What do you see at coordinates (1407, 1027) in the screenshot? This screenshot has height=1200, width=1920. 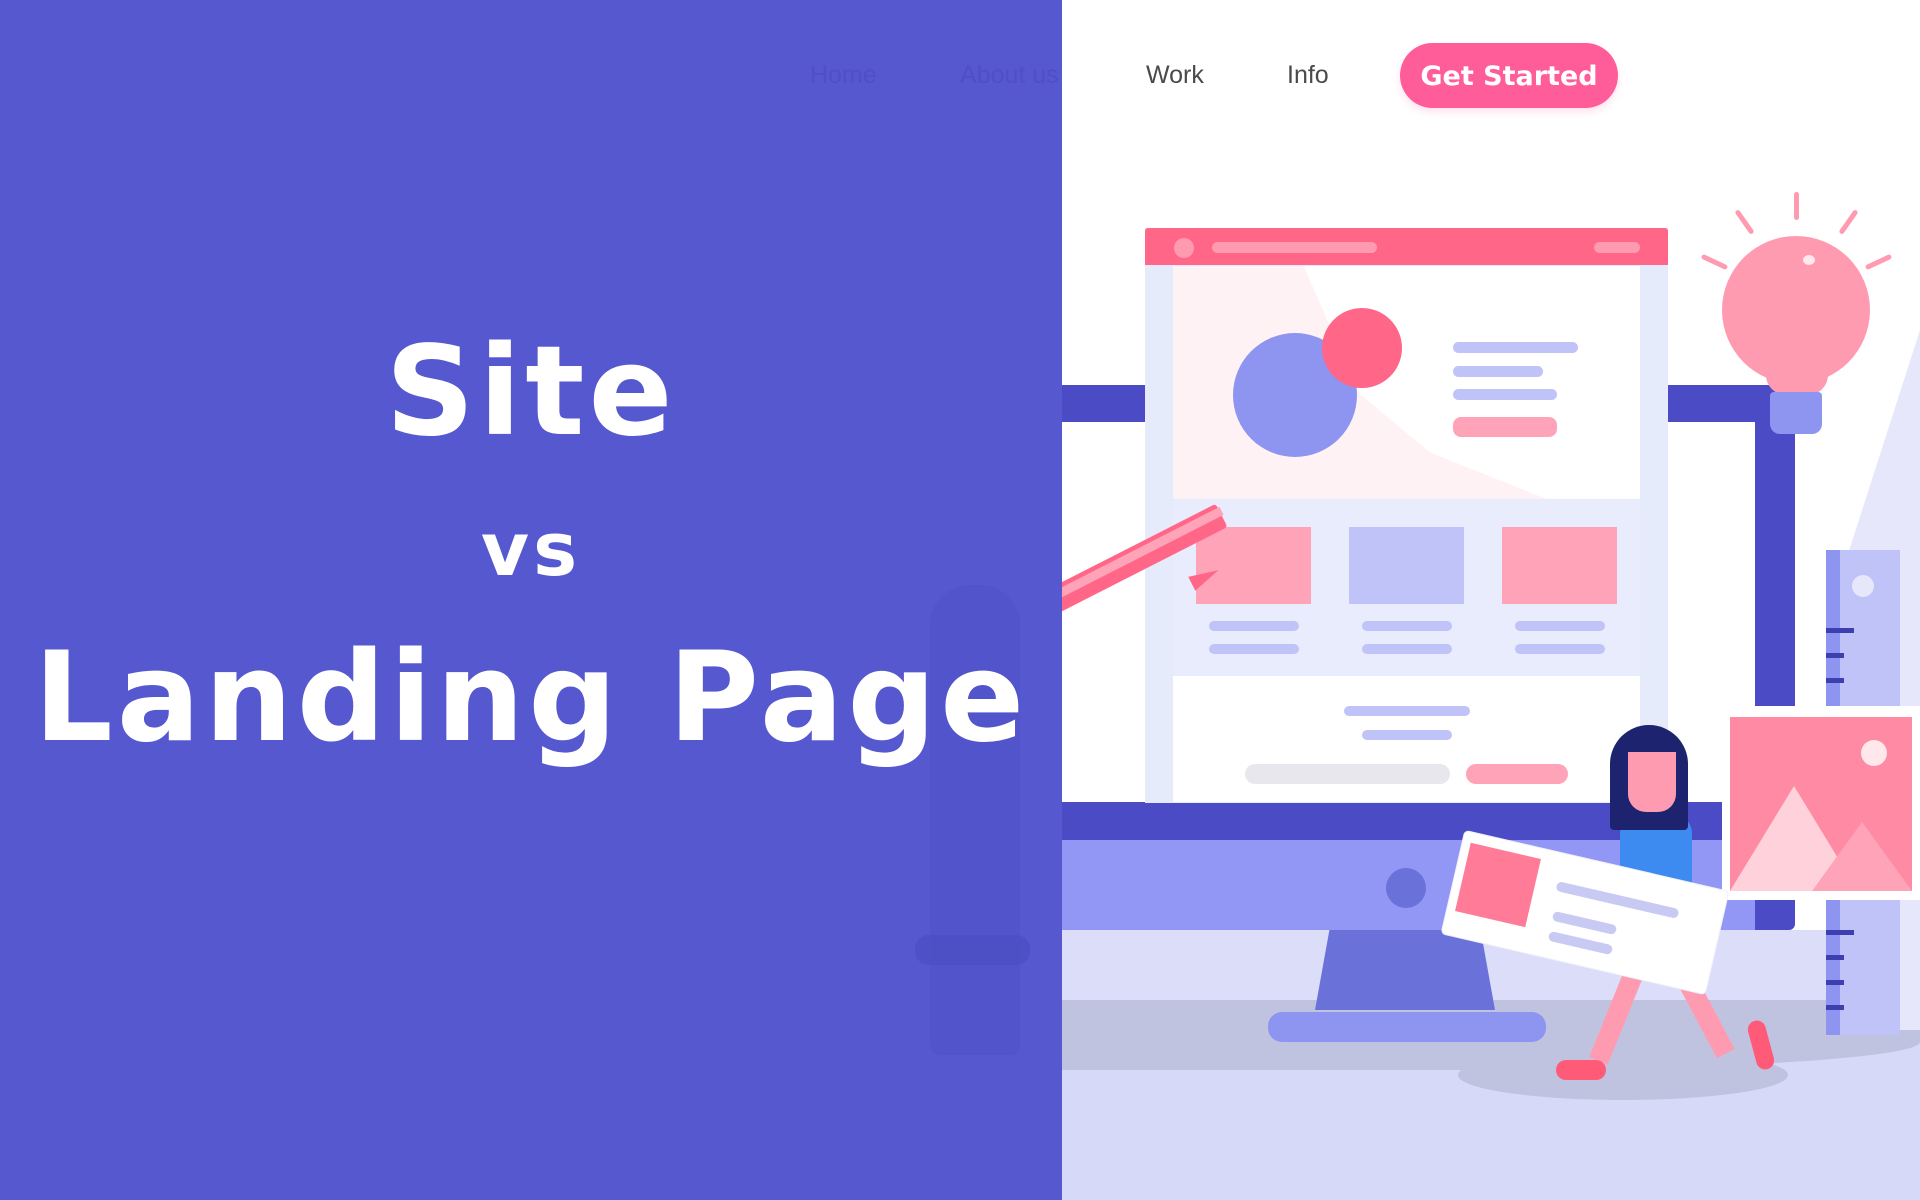 I see `monitor-base` at bounding box center [1407, 1027].